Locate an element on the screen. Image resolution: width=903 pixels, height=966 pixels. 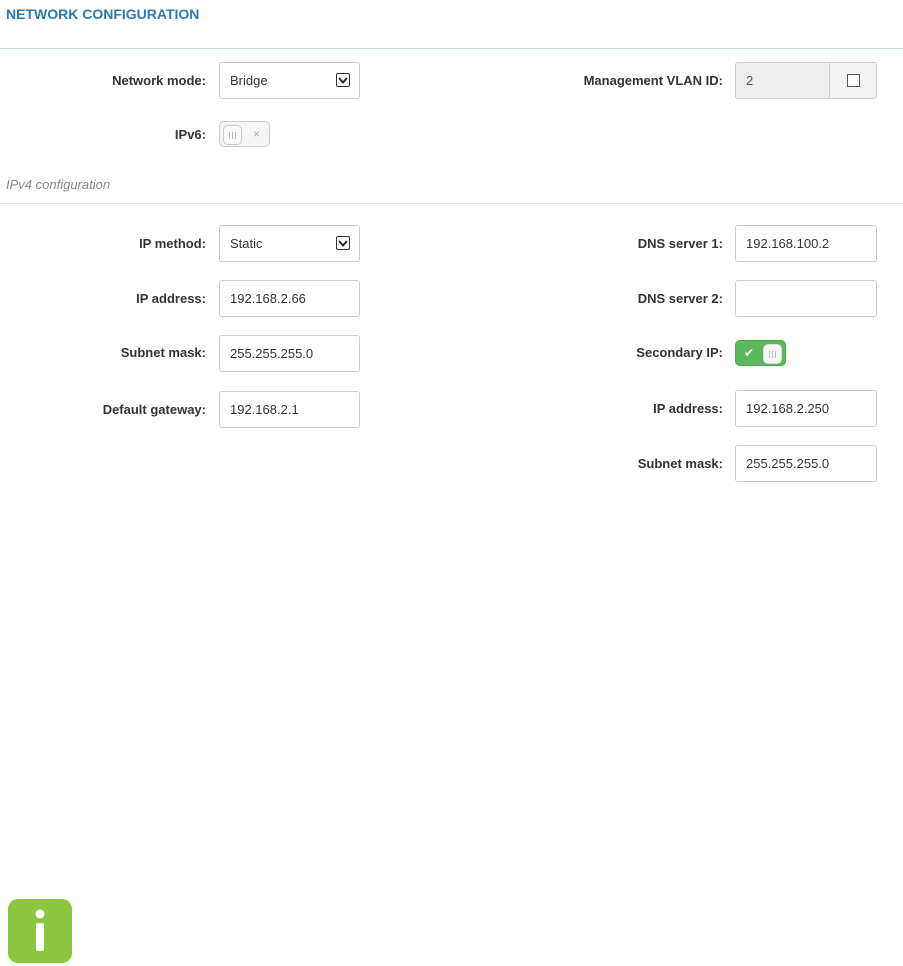
management-vlan-label: Management VLAN ID: is located at coordinates (653, 80).